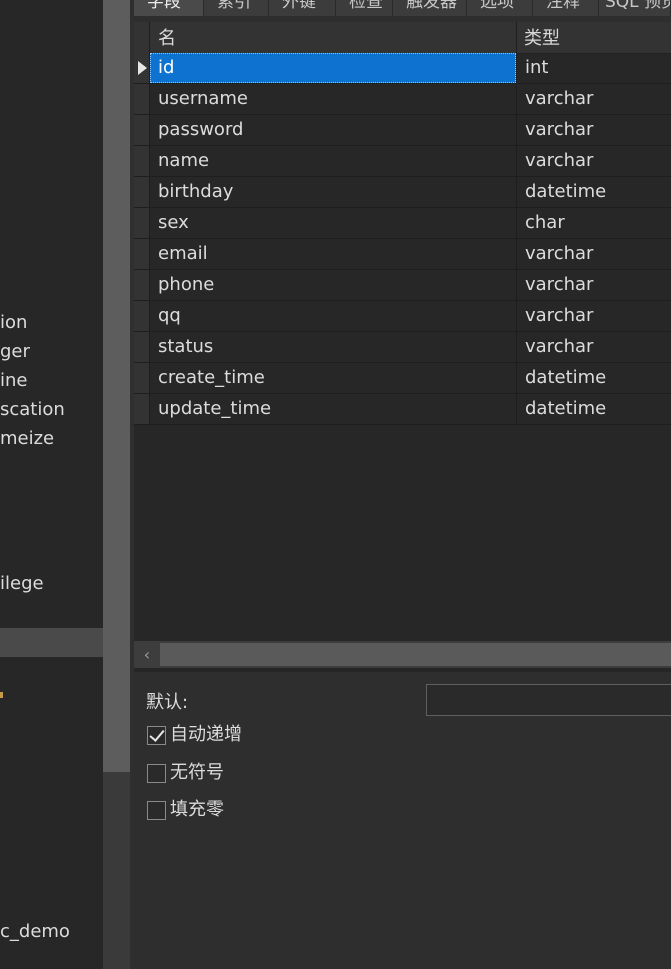 This screenshot has width=671, height=969. I want to click on field-name-cell: username, so click(333, 99).